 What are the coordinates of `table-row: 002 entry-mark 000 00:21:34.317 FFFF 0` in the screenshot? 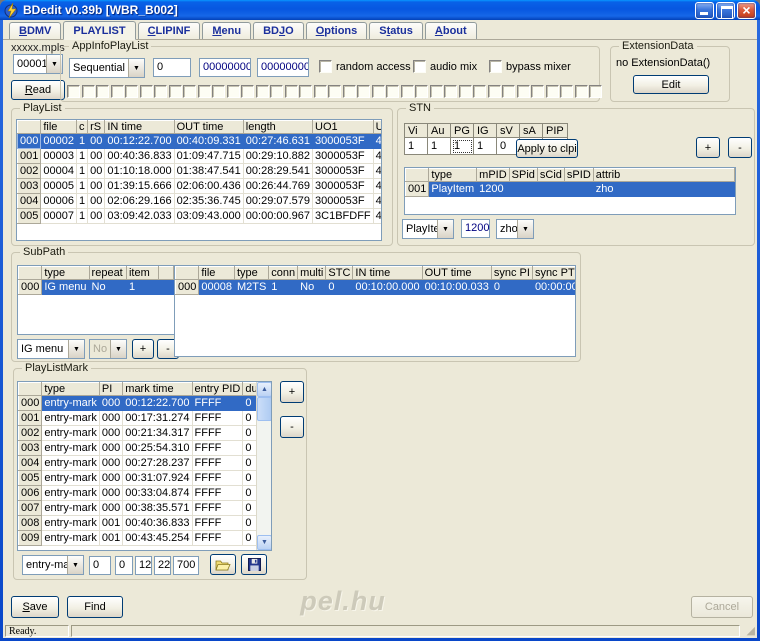 It's located at (144, 433).